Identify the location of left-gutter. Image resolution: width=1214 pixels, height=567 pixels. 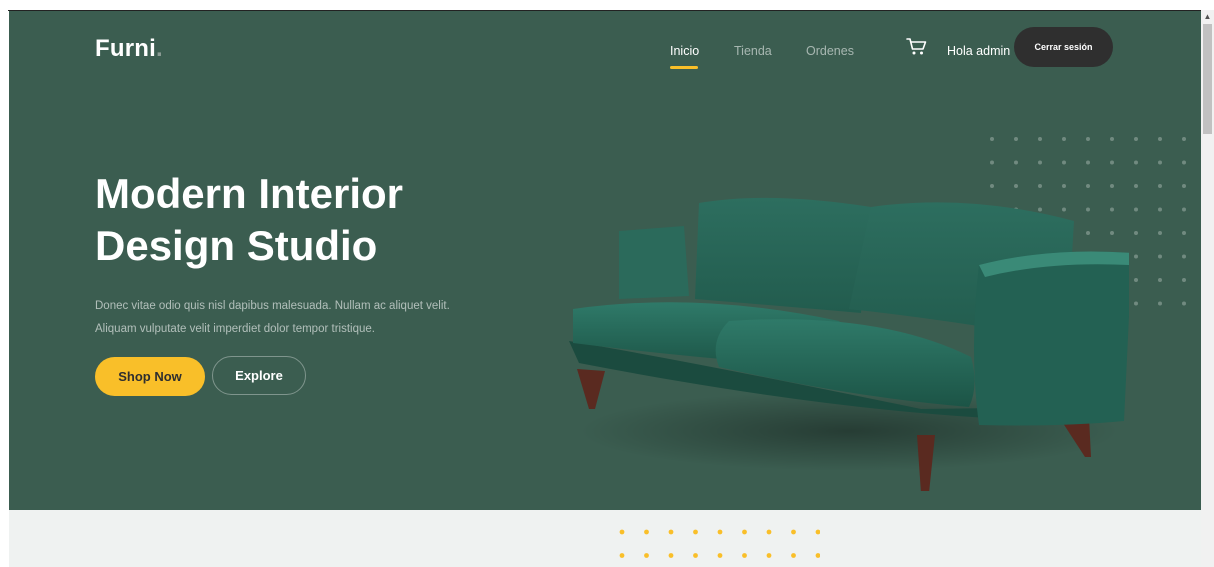
(4, 289).